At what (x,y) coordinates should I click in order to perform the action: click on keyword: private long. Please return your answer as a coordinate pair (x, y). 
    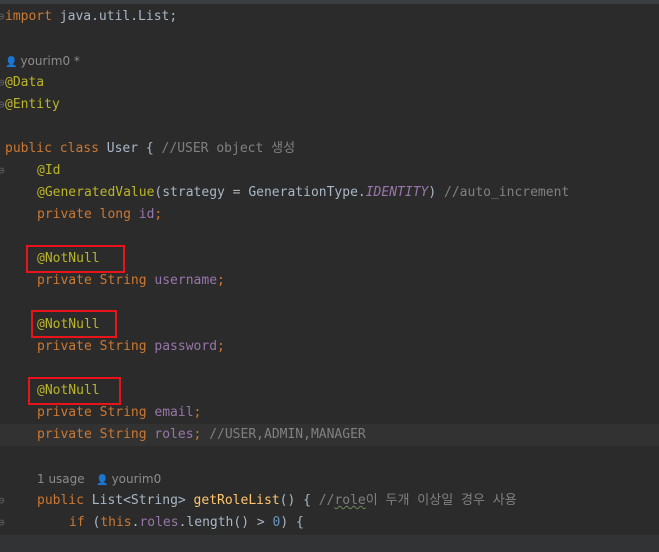
    Looking at the image, I should click on (88, 214).